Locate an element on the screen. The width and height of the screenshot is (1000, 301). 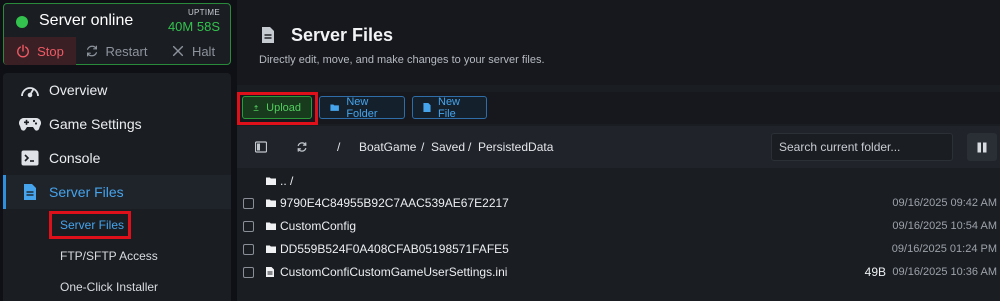
sidebar-item-game-settings: Game Settings is located at coordinates (117, 124).